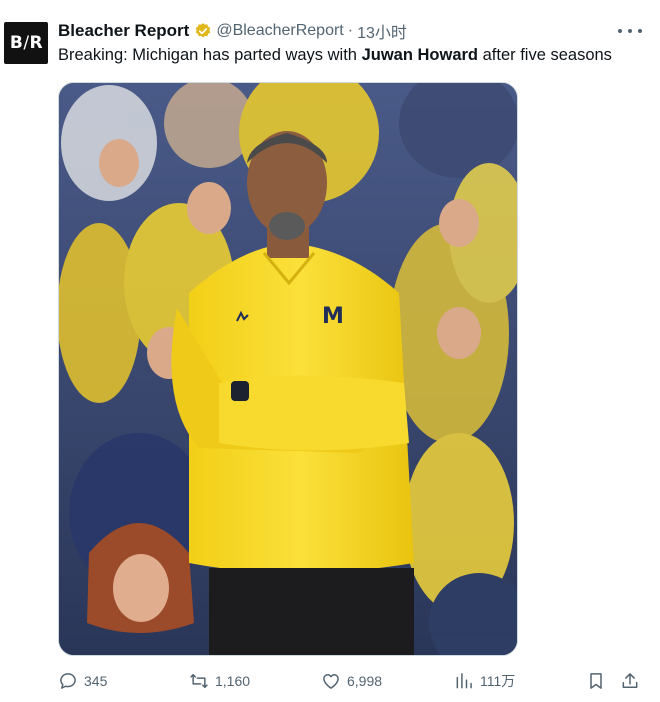 This screenshot has height=702, width=660. Describe the element at coordinates (96, 681) in the screenshot. I see `reply-count: 345` at that location.